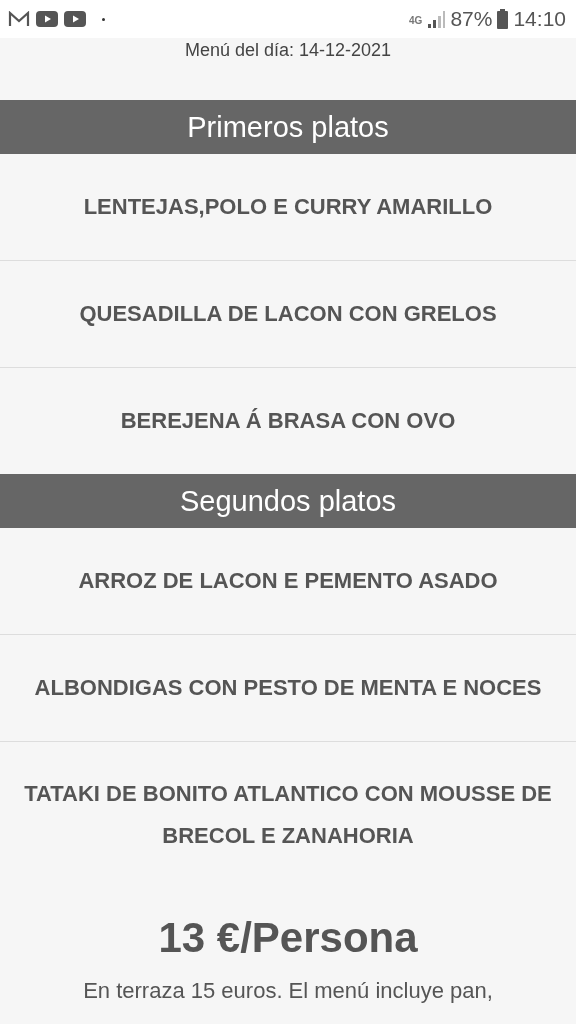 Image resolution: width=576 pixels, height=1024 pixels. What do you see at coordinates (288, 991) in the screenshot?
I see `menu-note: En terraza 15 euros. El menú incluye pan,` at bounding box center [288, 991].